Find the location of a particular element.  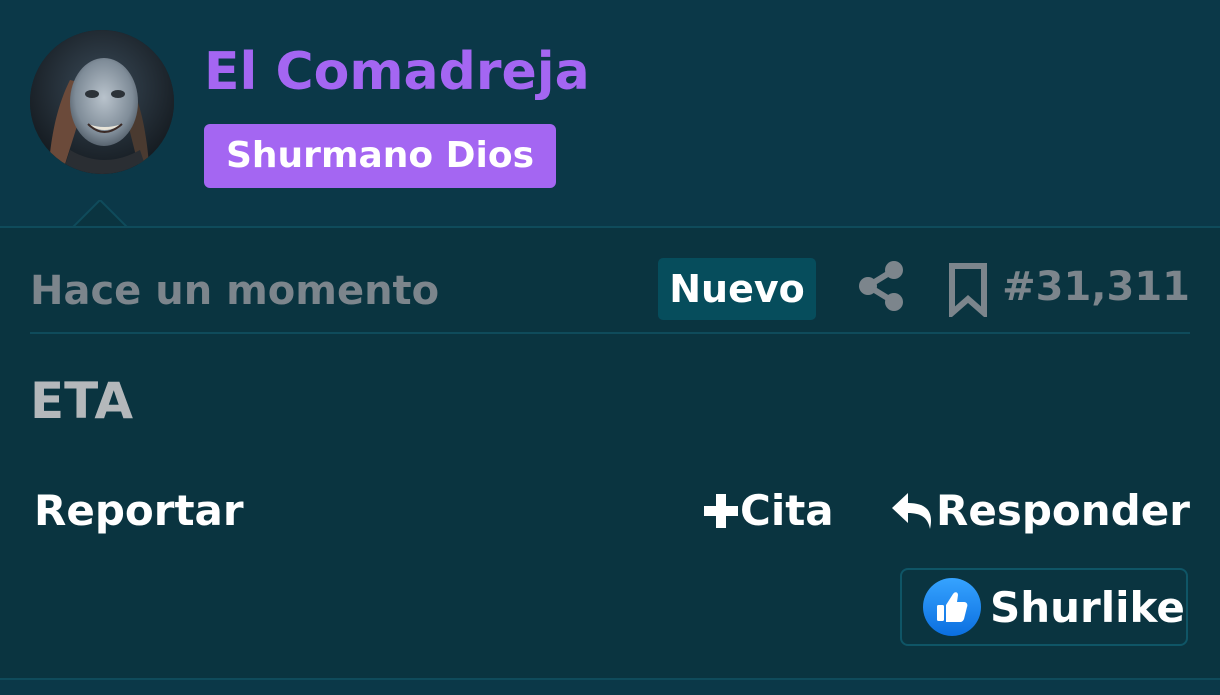

reply-button: Responder is located at coordinates (1040, 510).